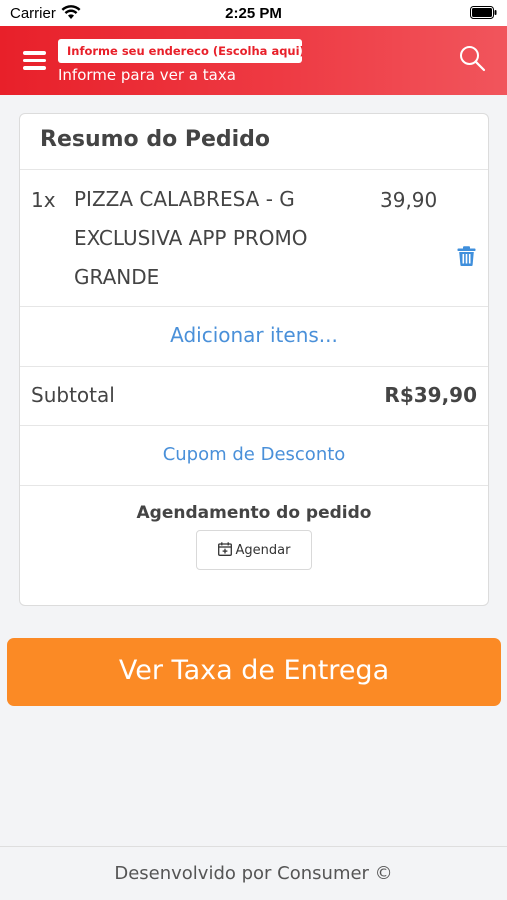 The width and height of the screenshot is (507, 900). I want to click on address-select: Informe seu endereco (Escolha aqui), so click(180, 51).